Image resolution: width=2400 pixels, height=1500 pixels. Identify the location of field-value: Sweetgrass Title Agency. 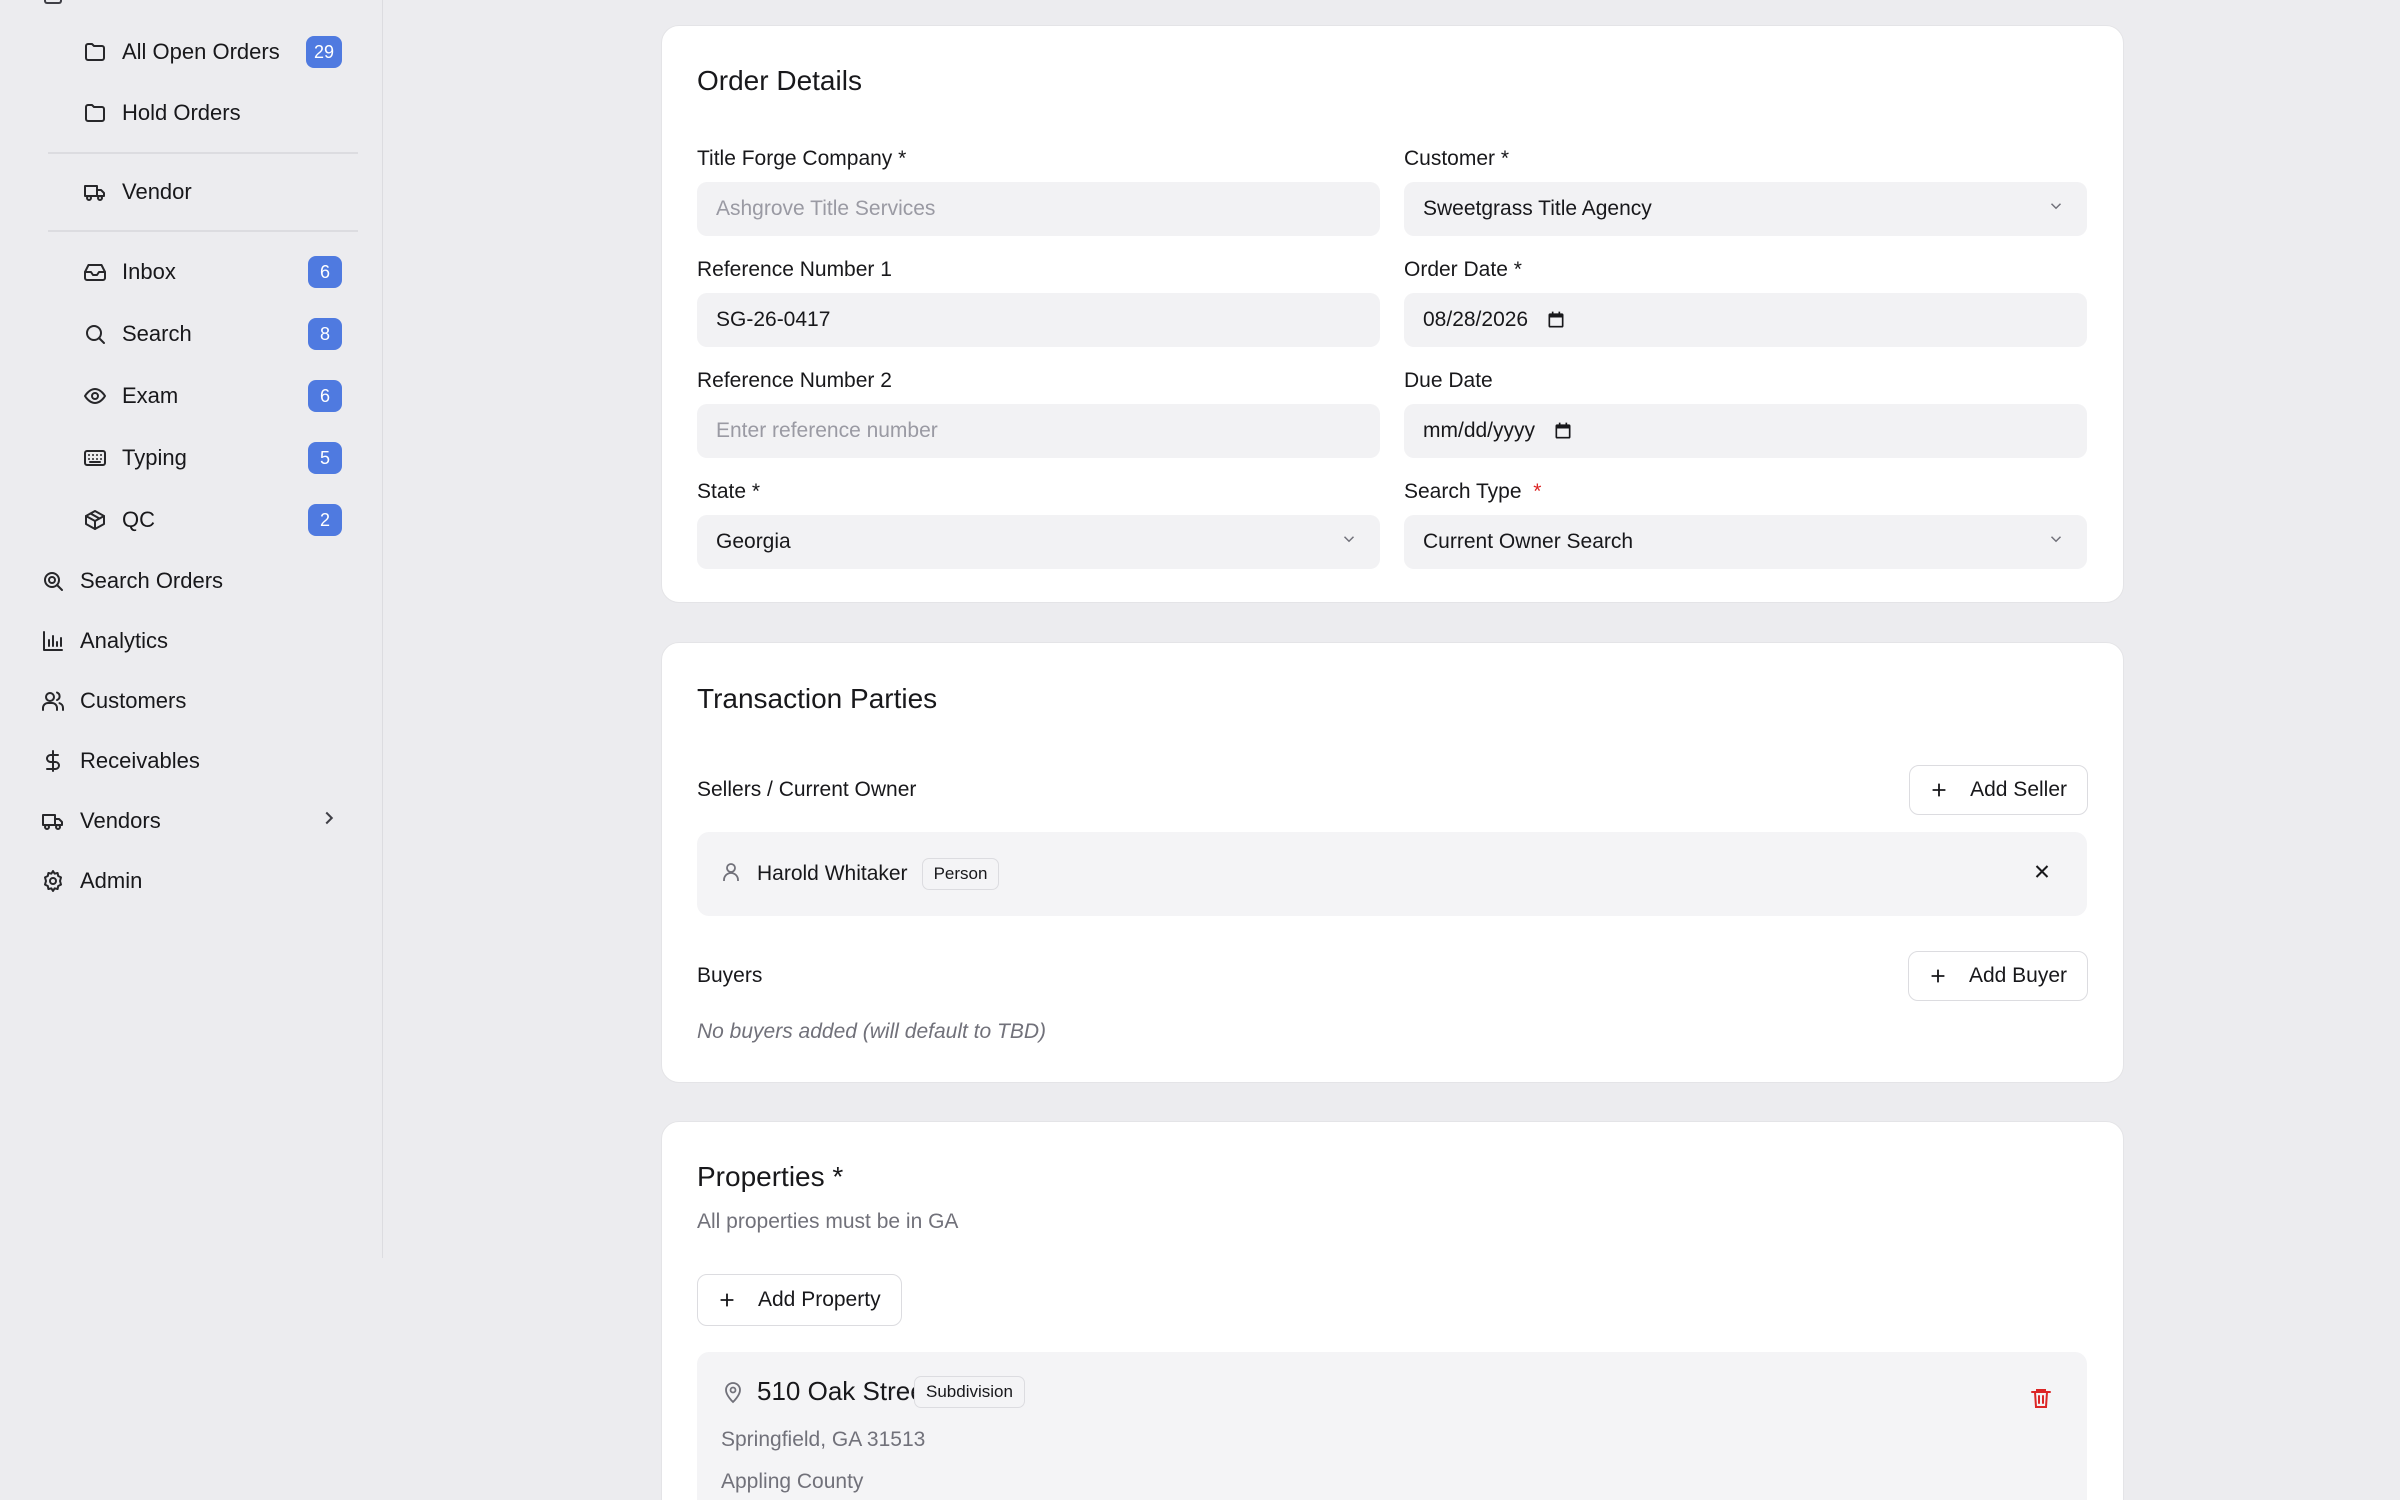
(1537, 208).